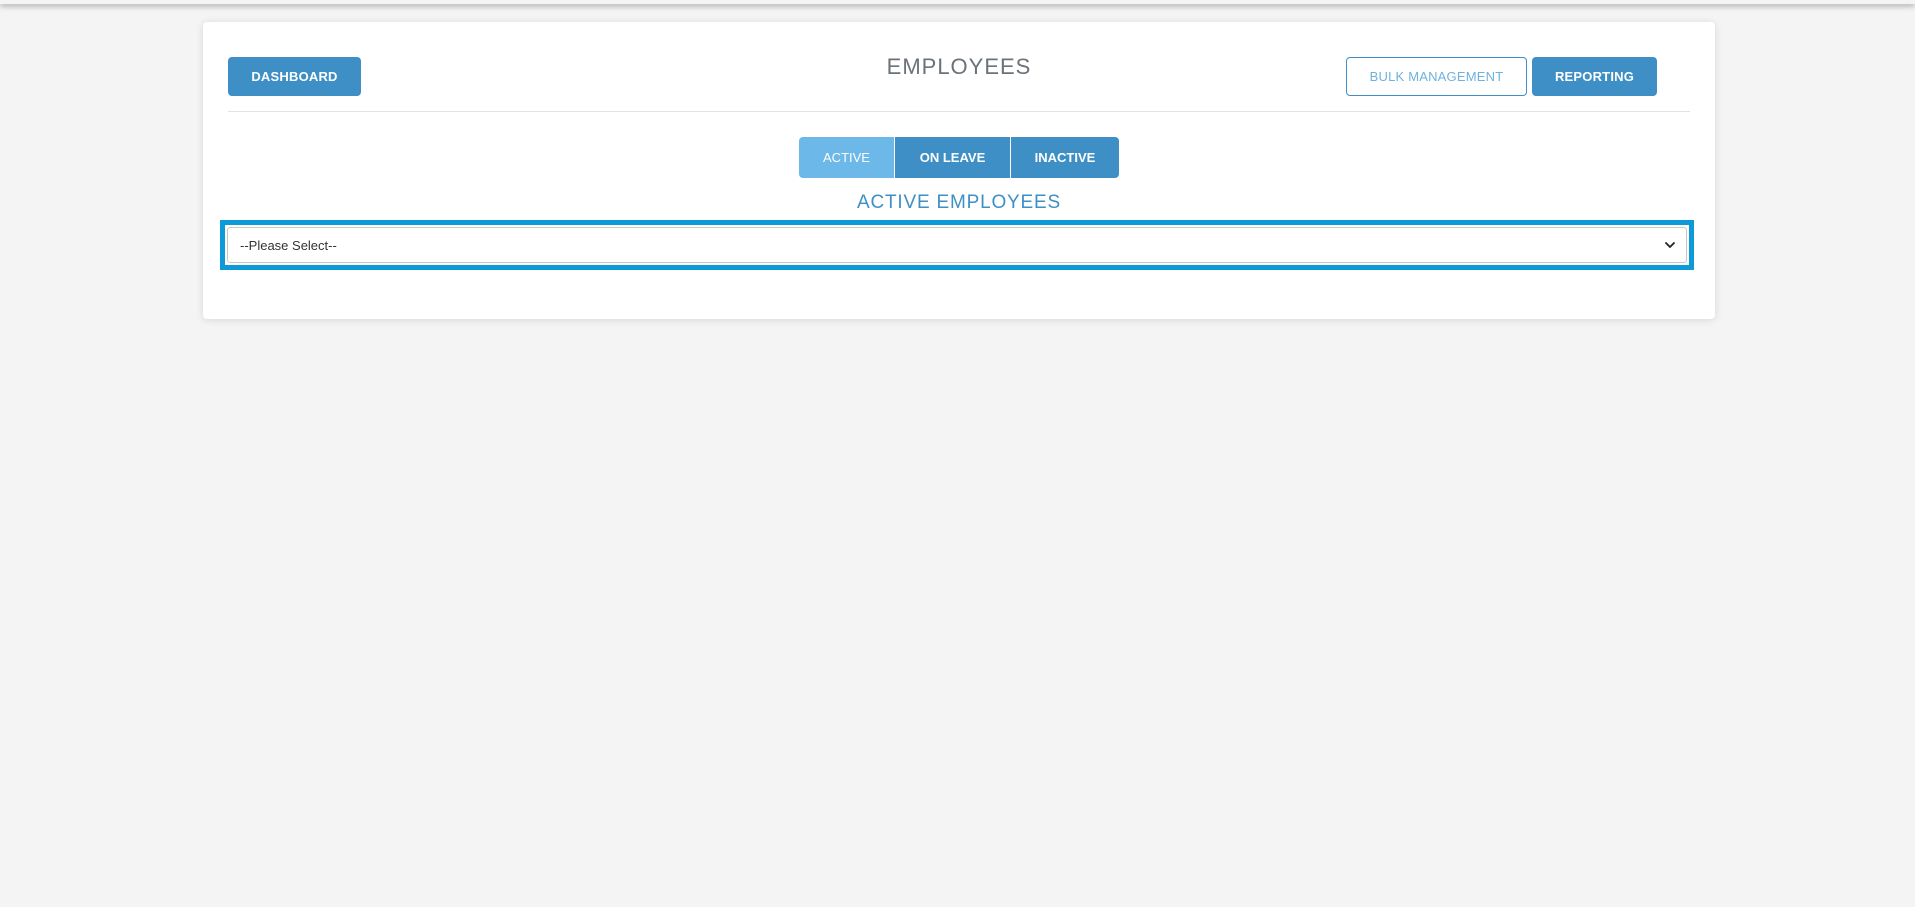  Describe the element at coordinates (288, 245) in the screenshot. I see `employee-select-value: --Please Select--` at that location.